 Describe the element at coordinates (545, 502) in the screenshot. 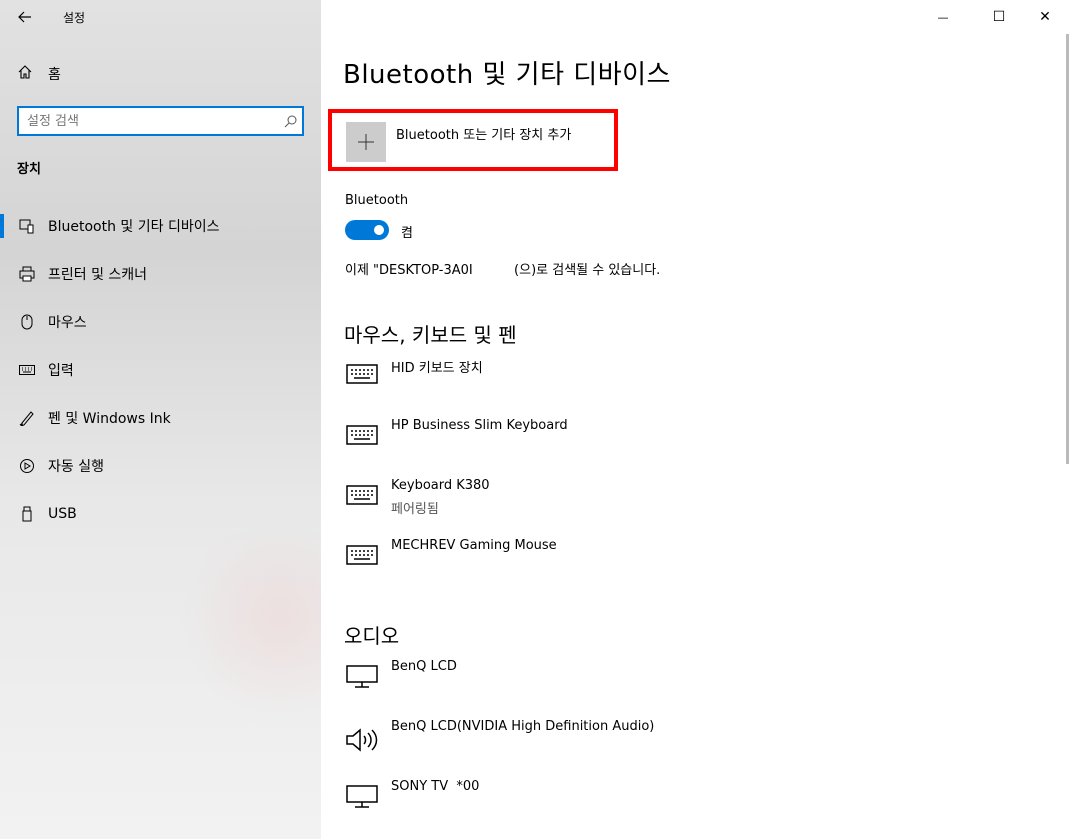

I see `device-item: Keyboard K380 페어링됨` at that location.